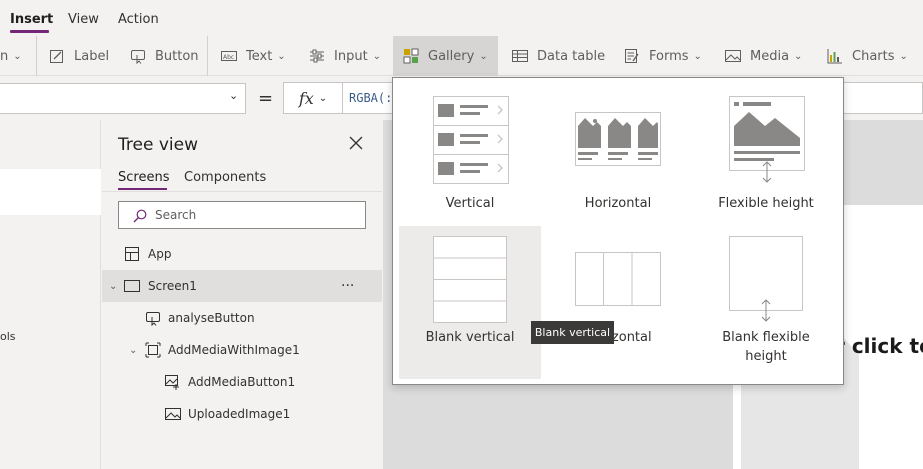  What do you see at coordinates (176, 215) in the screenshot?
I see `search-placeholder: Search` at bounding box center [176, 215].